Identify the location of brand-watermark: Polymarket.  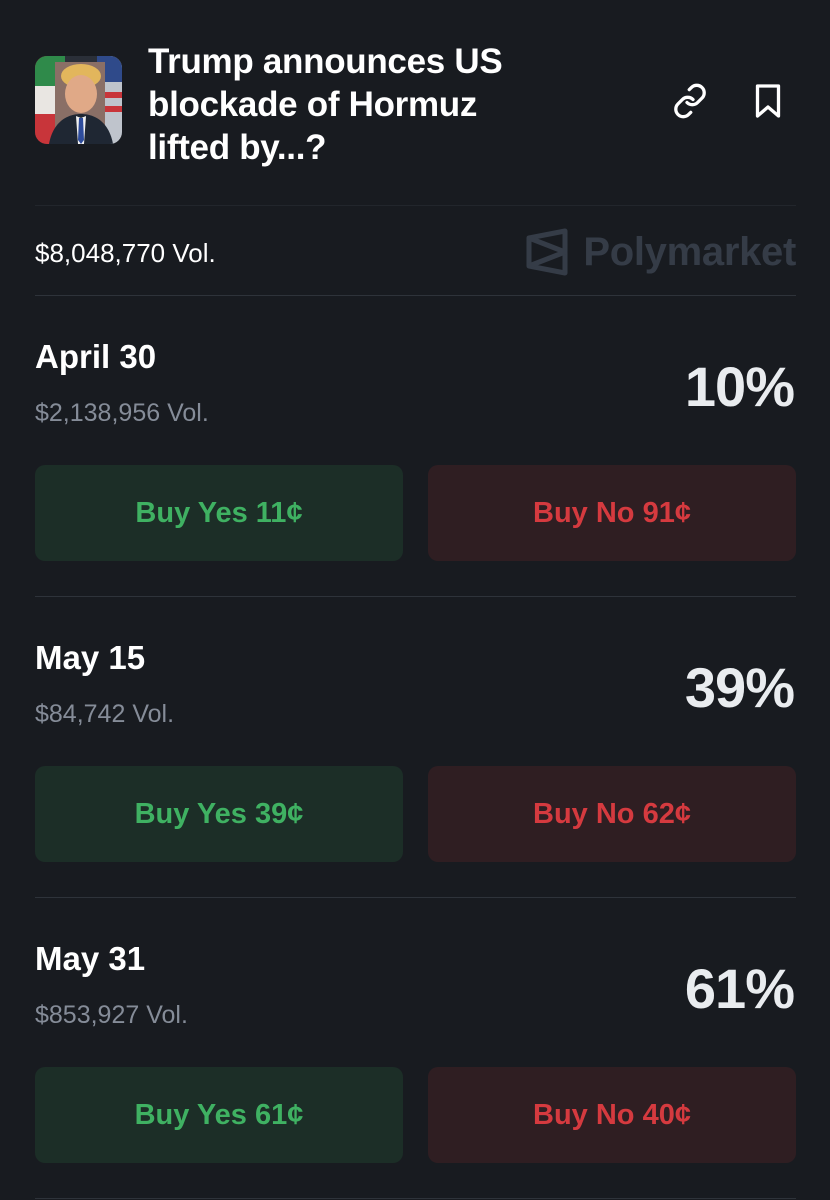
(660, 252).